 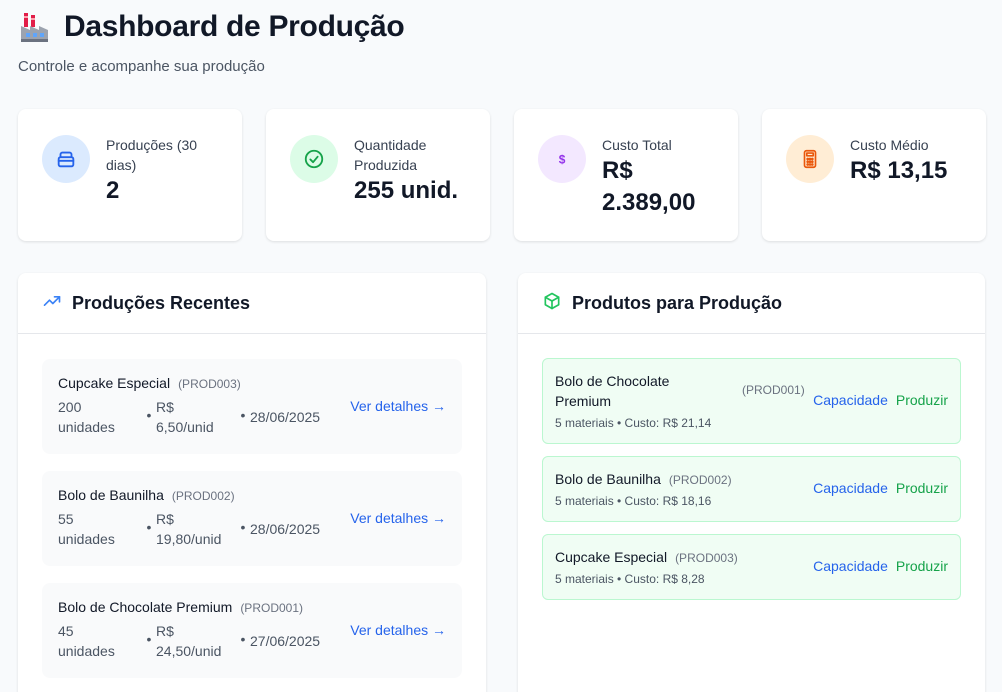 I want to click on unit-cost: R$ 24,50/unid, so click(x=189, y=641).